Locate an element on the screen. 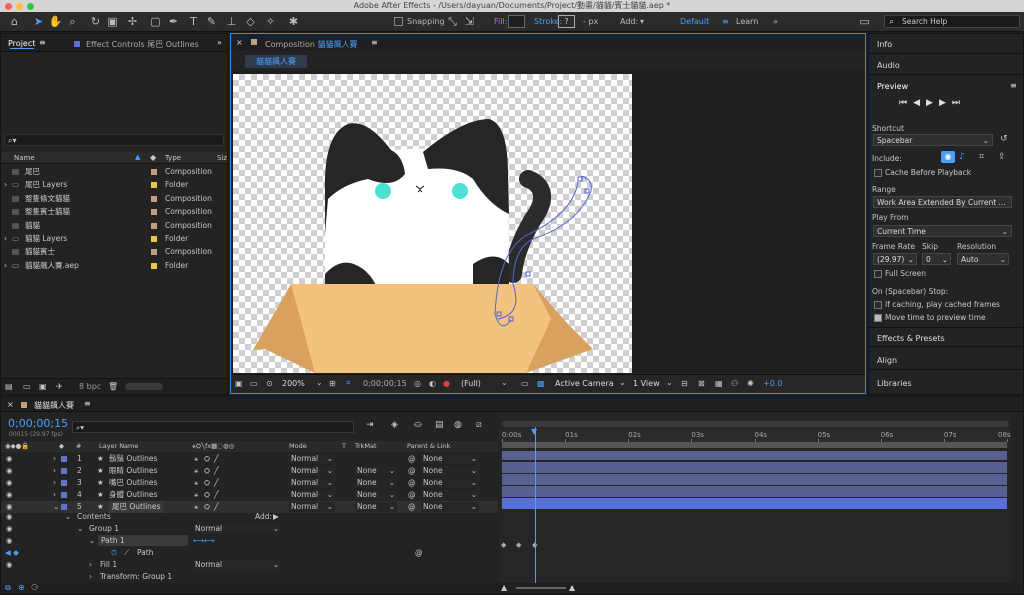  fill1-row: ◉ › Fill 1 Normal ⌄ is located at coordinates (249, 565).